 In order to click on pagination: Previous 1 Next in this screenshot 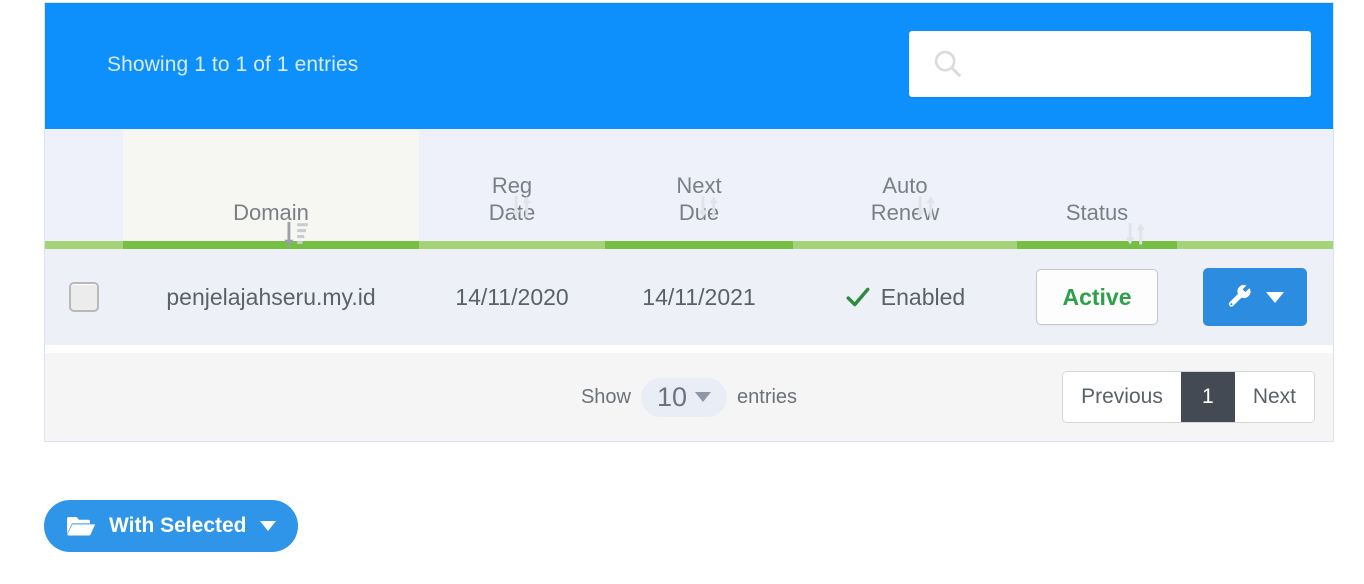, I will do `click(1188, 397)`.